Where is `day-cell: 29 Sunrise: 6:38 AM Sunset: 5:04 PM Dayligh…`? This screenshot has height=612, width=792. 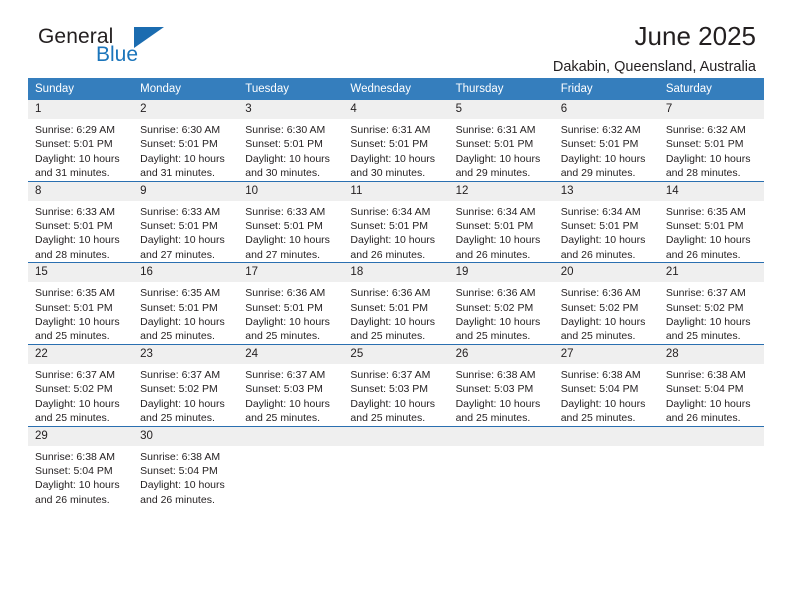 day-cell: 29 Sunrise: 6:38 AM Sunset: 5:04 PM Dayligh… is located at coordinates (81, 466).